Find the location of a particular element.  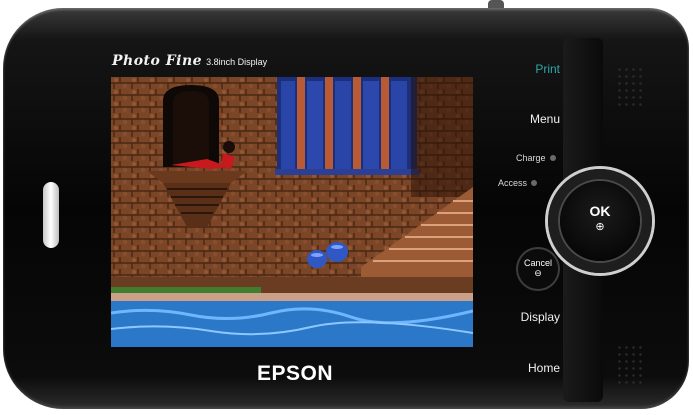

access-indicator: Access is located at coordinates (518, 183).